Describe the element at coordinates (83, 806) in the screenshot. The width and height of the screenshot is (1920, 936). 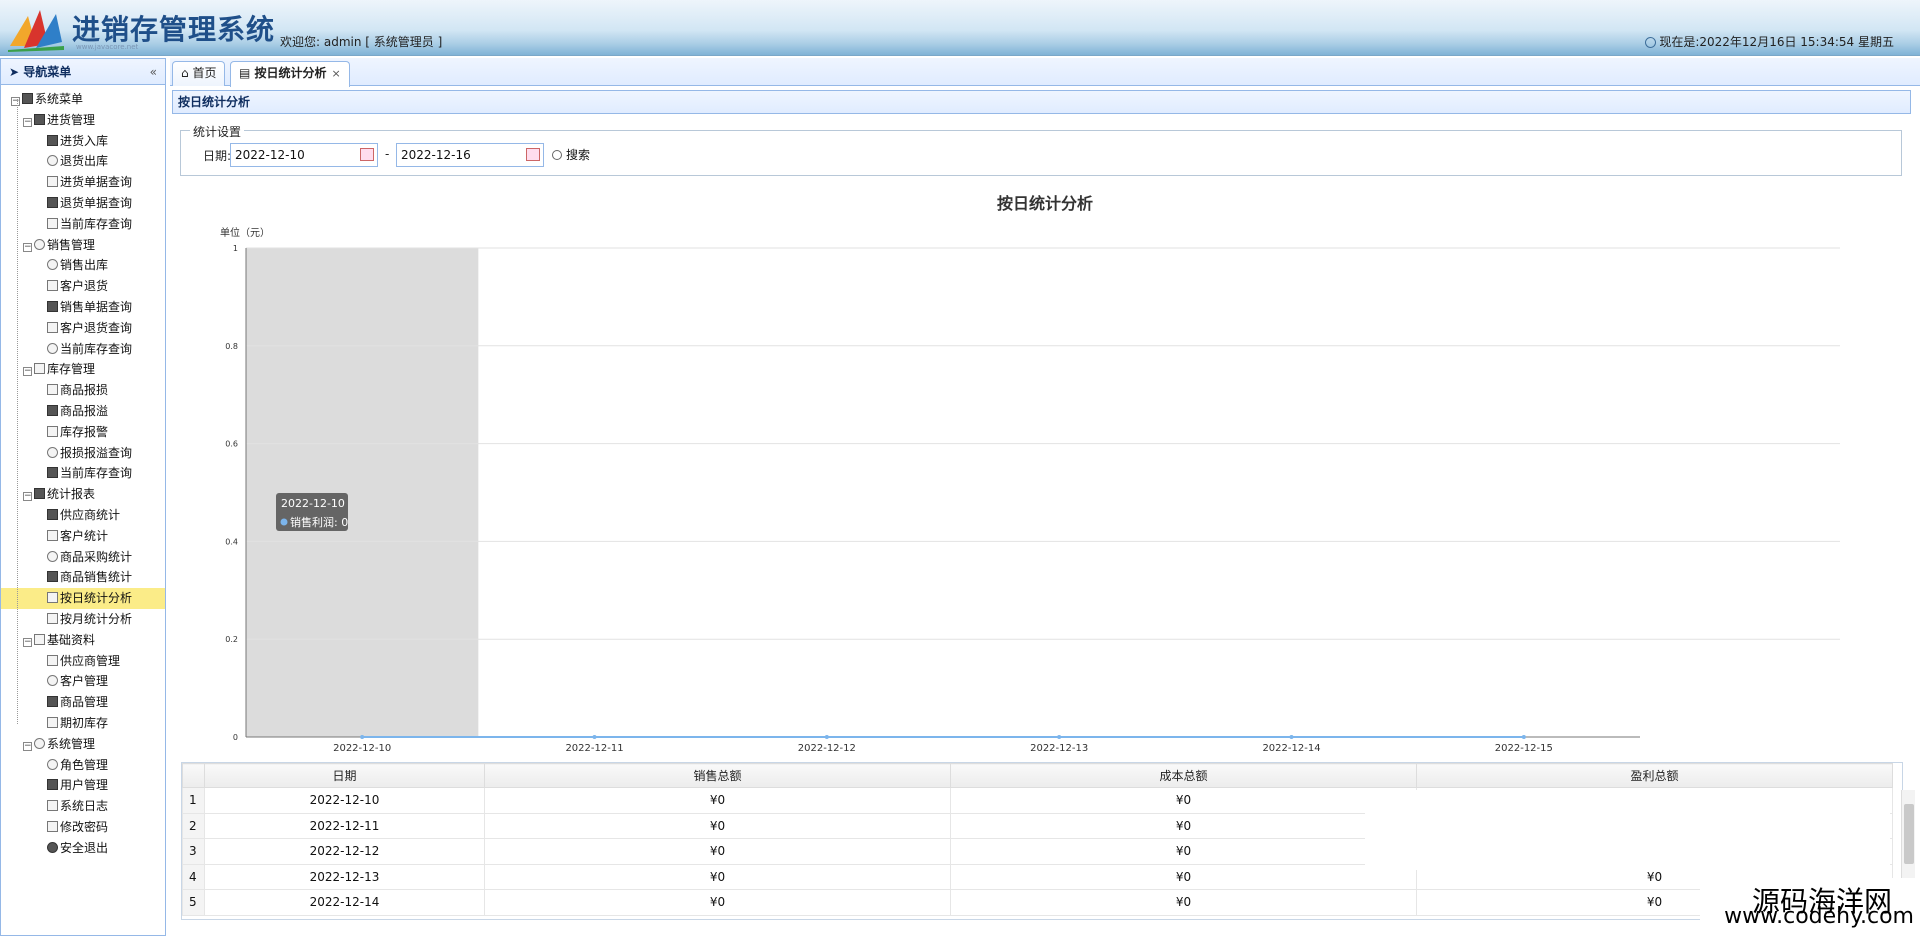
I see `sidebar-item: 系统日志` at that location.